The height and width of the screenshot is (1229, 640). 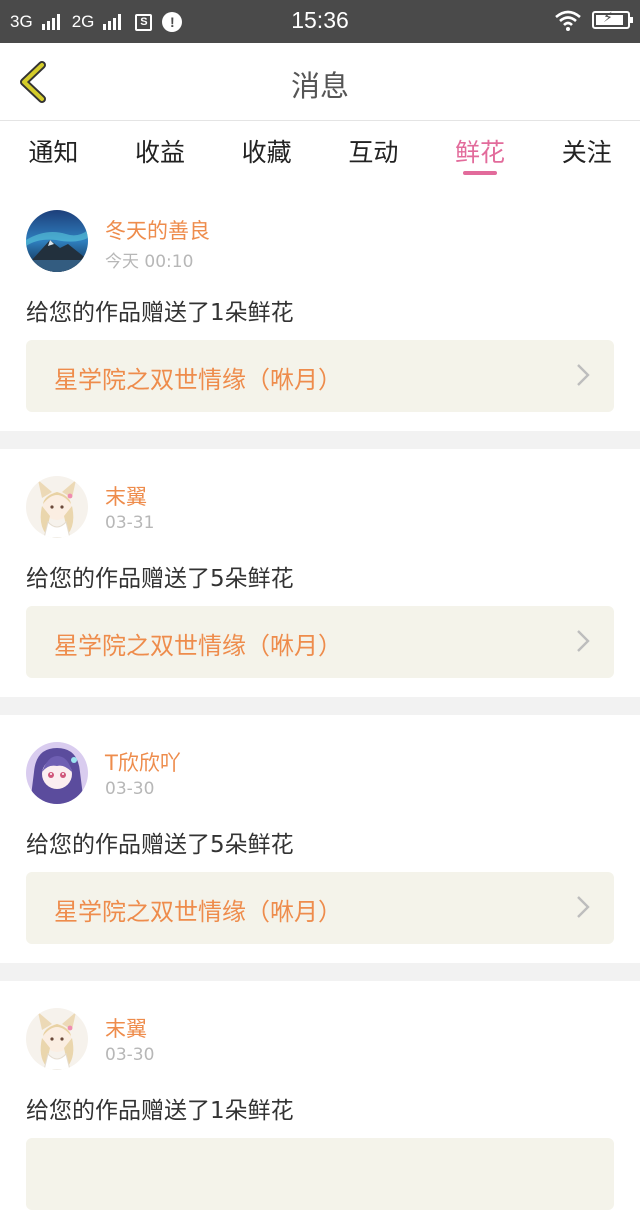 I want to click on status-time: 15:36, so click(x=320, y=20).